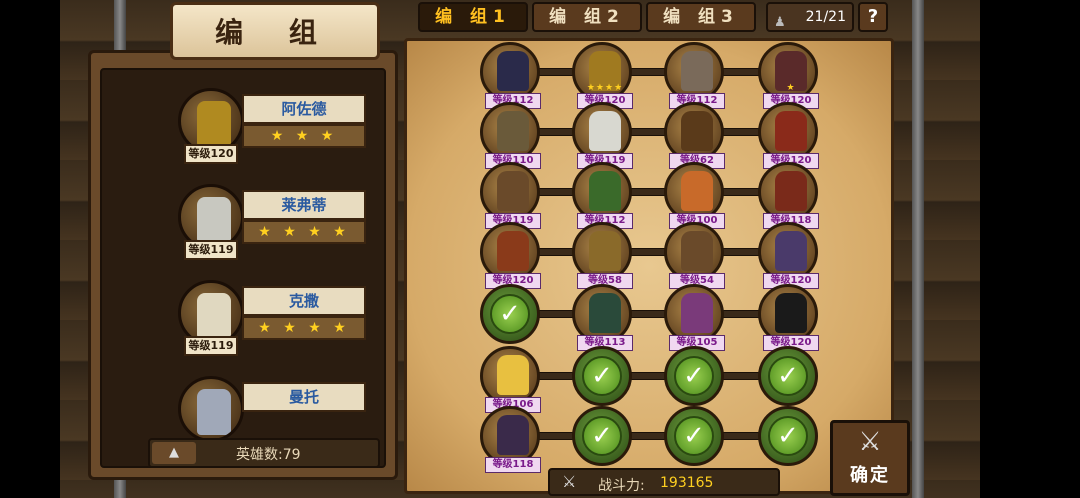 This screenshot has width=1080, height=498. What do you see at coordinates (870, 458) in the screenshot?
I see `confirm-button: ⚔ 确定` at bounding box center [870, 458].